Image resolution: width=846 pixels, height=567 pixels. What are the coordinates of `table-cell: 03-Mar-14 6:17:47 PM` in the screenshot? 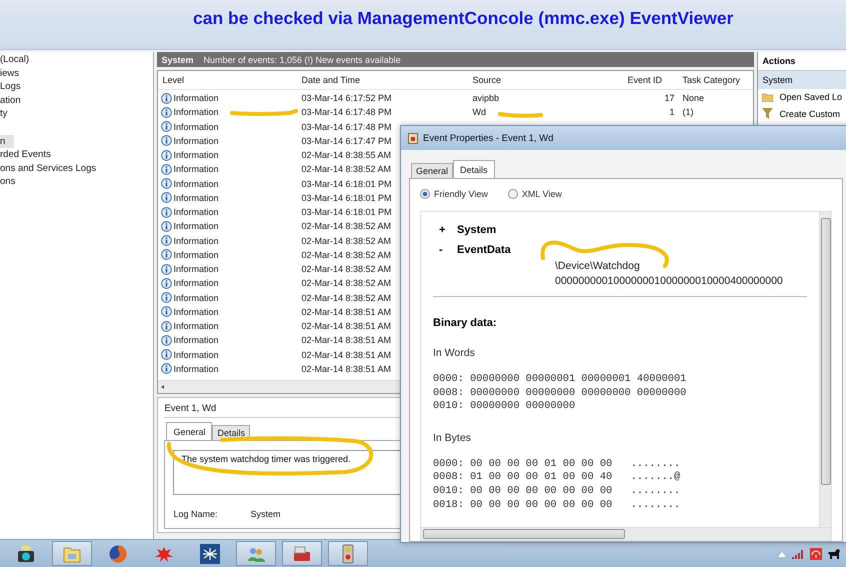 It's located at (346, 141).